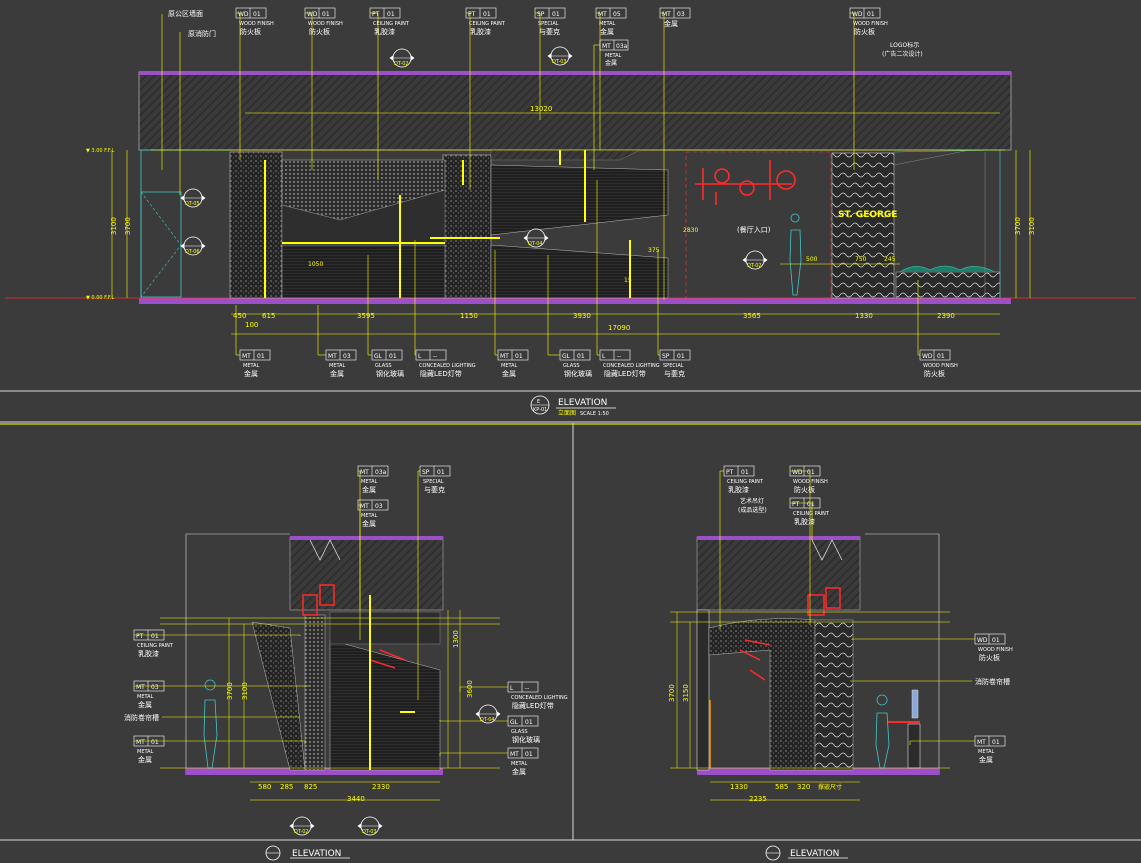 This screenshot has height=863, width=1141. What do you see at coordinates (469, 316) in the screenshot?
I see `dim-1150: 1150` at bounding box center [469, 316].